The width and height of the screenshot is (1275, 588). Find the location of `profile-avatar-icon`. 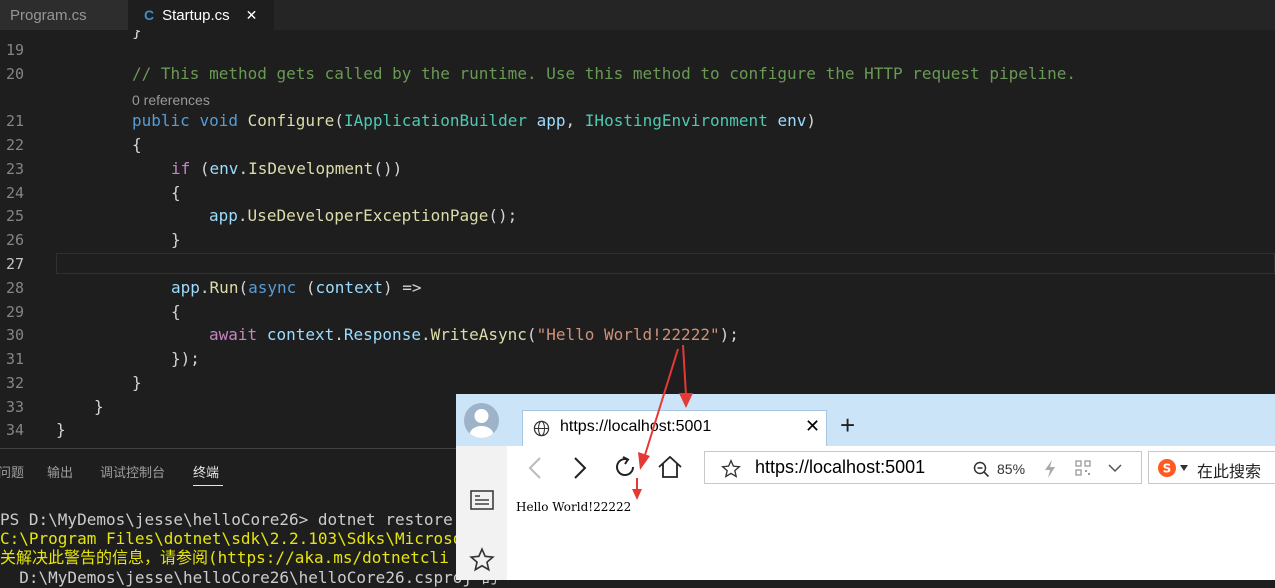

profile-avatar-icon is located at coordinates (481, 420).